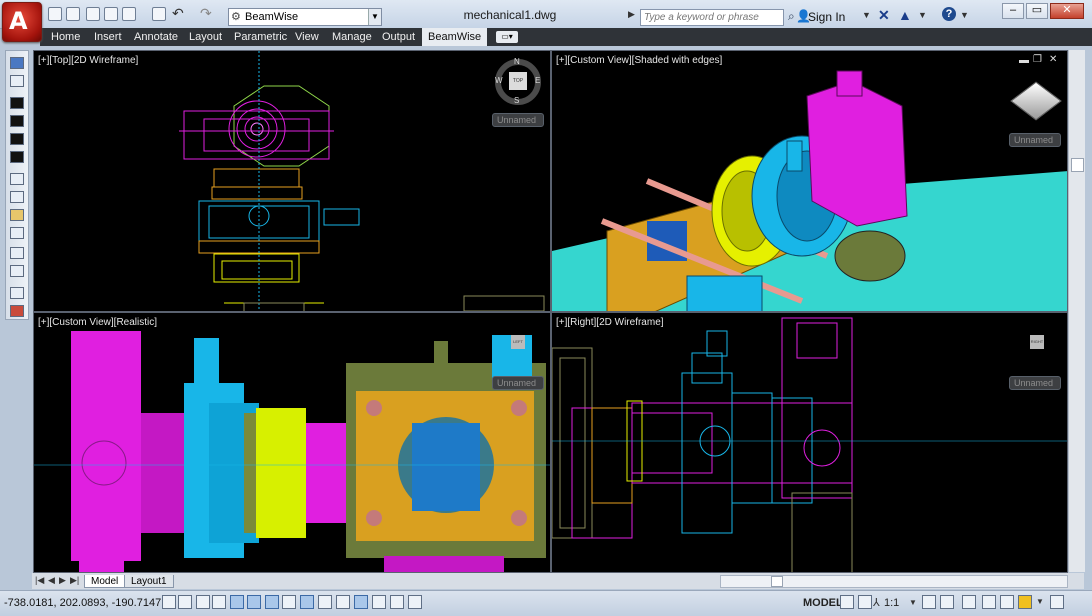 Image resolution: width=1092 pixels, height=616 pixels. I want to click on open-folder-icon, so click(73, 14).